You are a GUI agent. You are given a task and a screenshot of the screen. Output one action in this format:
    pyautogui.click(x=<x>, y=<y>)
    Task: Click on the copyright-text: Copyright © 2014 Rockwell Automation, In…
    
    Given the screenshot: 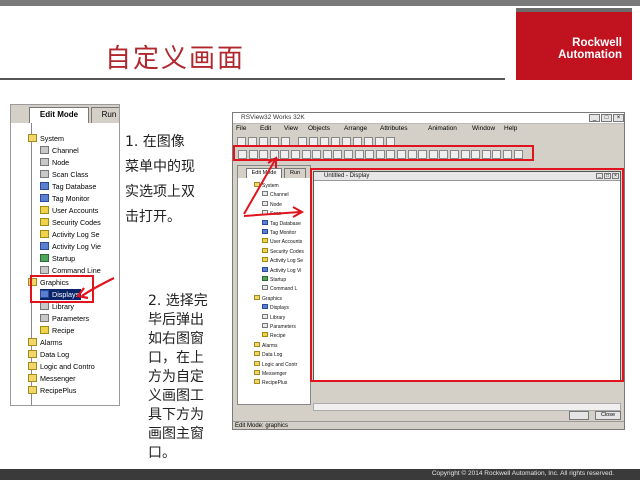 What is the action you would take?
    pyautogui.click(x=522, y=473)
    